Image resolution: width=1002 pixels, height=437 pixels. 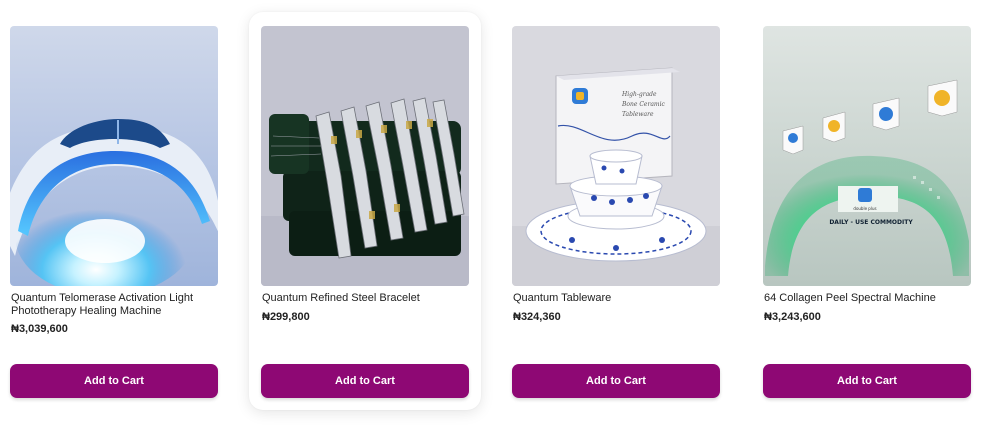 I want to click on svg-text: Tableware, so click(x=638, y=114).